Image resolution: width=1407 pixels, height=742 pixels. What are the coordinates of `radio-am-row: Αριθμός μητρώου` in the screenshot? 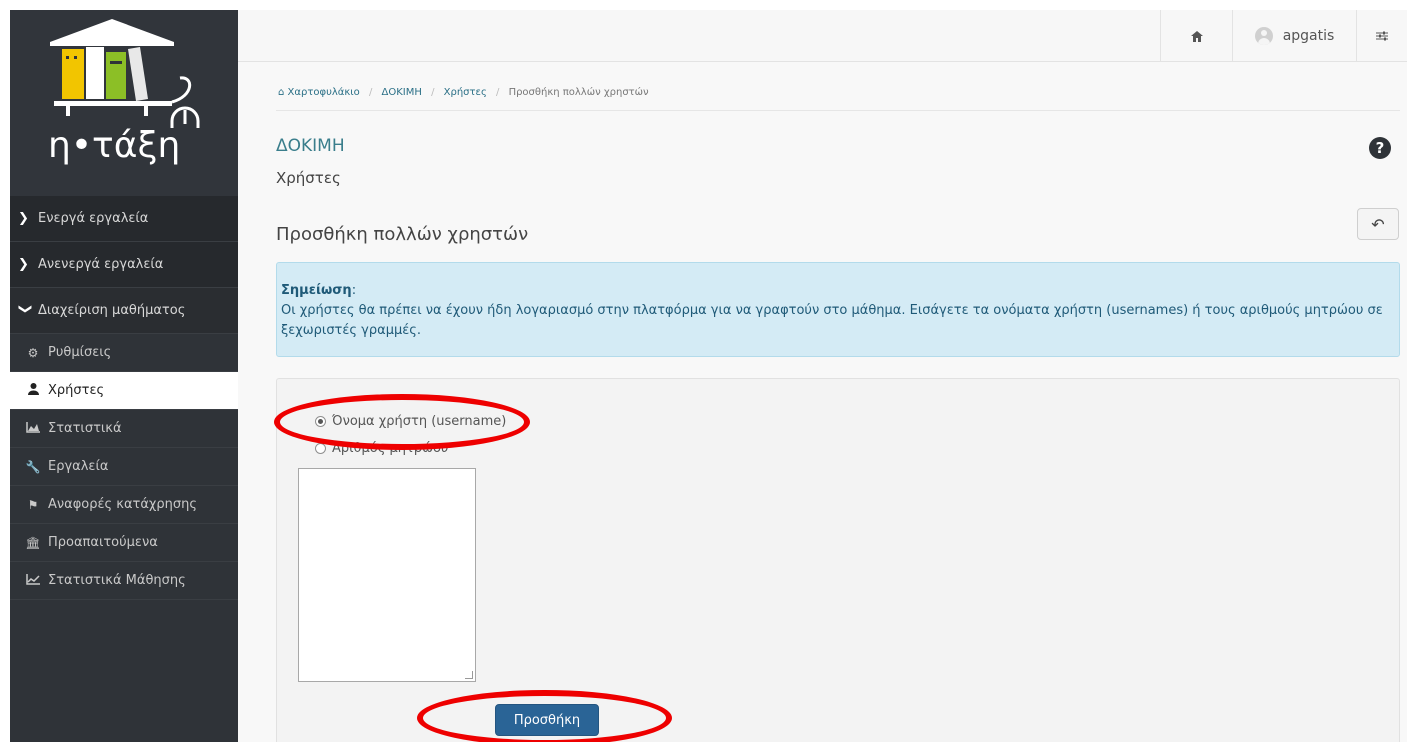 It's located at (381, 448).